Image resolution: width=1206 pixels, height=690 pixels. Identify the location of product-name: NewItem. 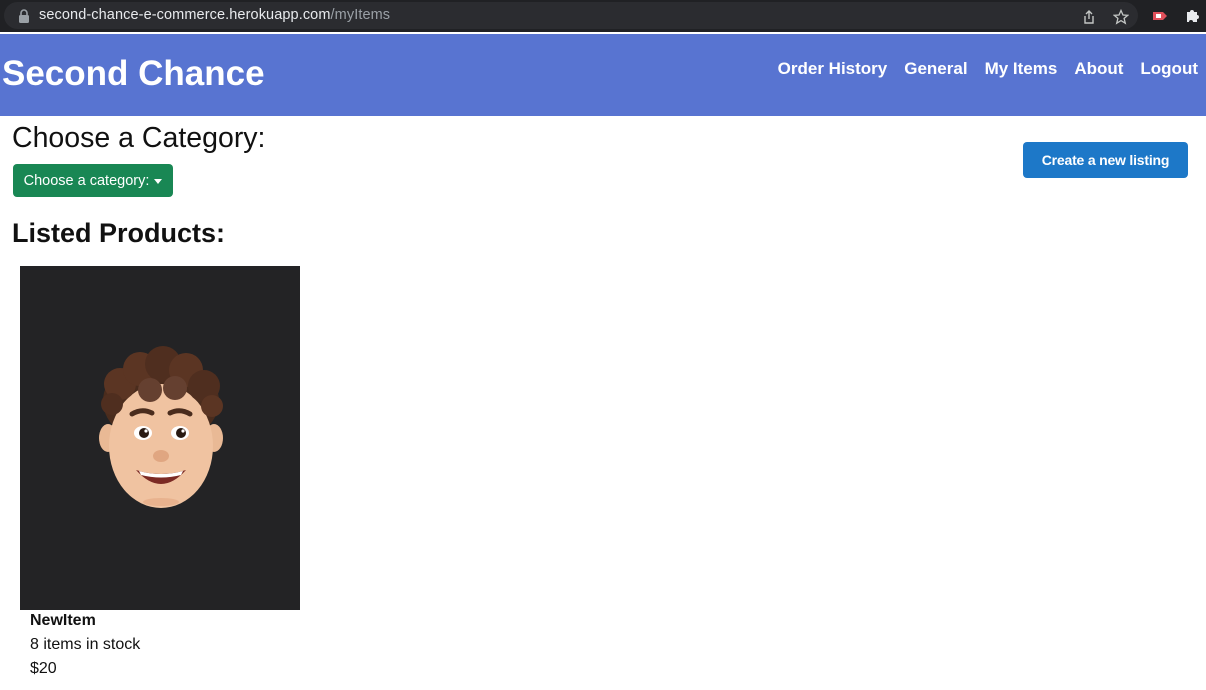
(63, 621).